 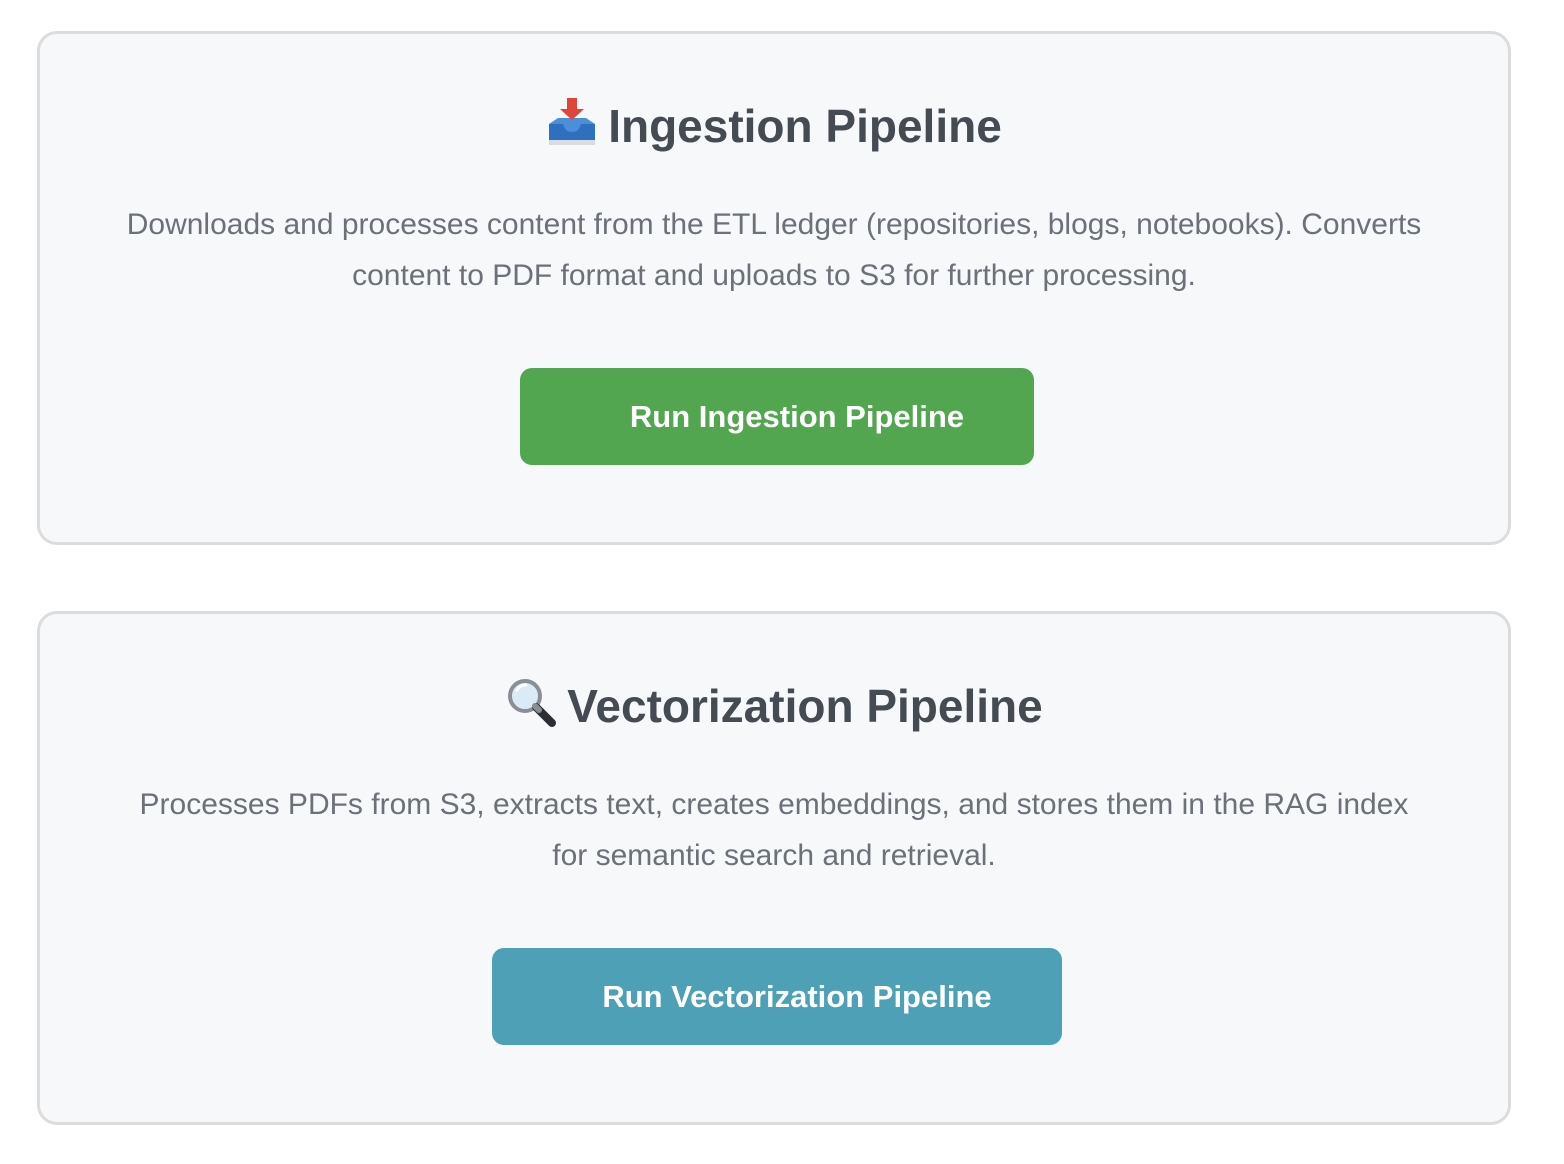 I want to click on vectorization-pipeline-title-row: Vectorization Pipeline, so click(x=774, y=706).